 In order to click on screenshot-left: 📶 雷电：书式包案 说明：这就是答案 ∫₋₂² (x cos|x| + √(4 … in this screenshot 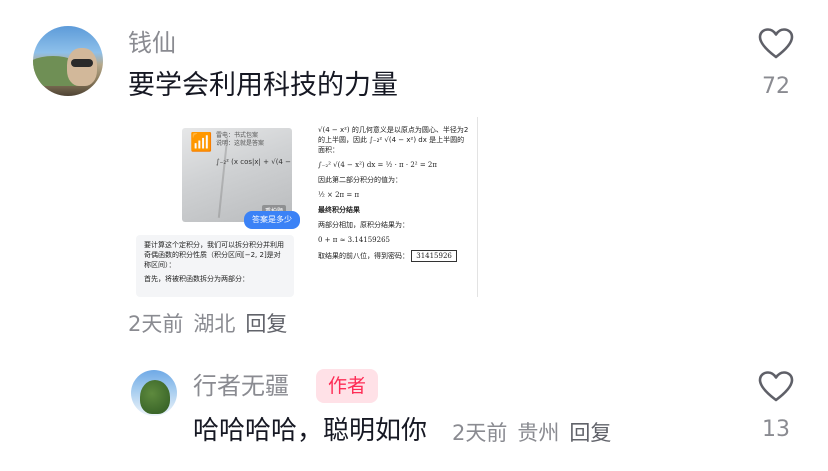, I will do `click(216, 207)`.